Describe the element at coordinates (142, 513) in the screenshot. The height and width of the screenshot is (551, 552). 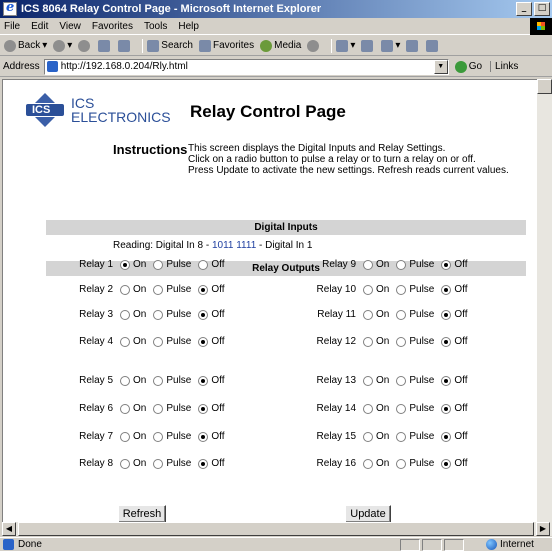
I see `refresh-button: Refresh` at that location.